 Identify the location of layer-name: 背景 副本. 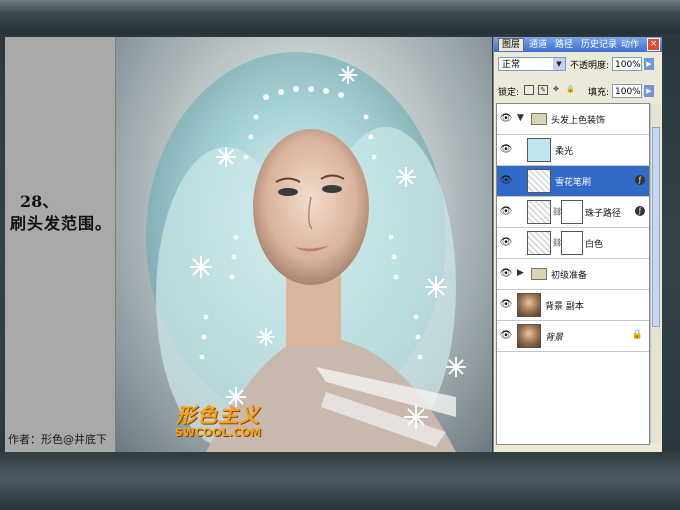
(564, 307).